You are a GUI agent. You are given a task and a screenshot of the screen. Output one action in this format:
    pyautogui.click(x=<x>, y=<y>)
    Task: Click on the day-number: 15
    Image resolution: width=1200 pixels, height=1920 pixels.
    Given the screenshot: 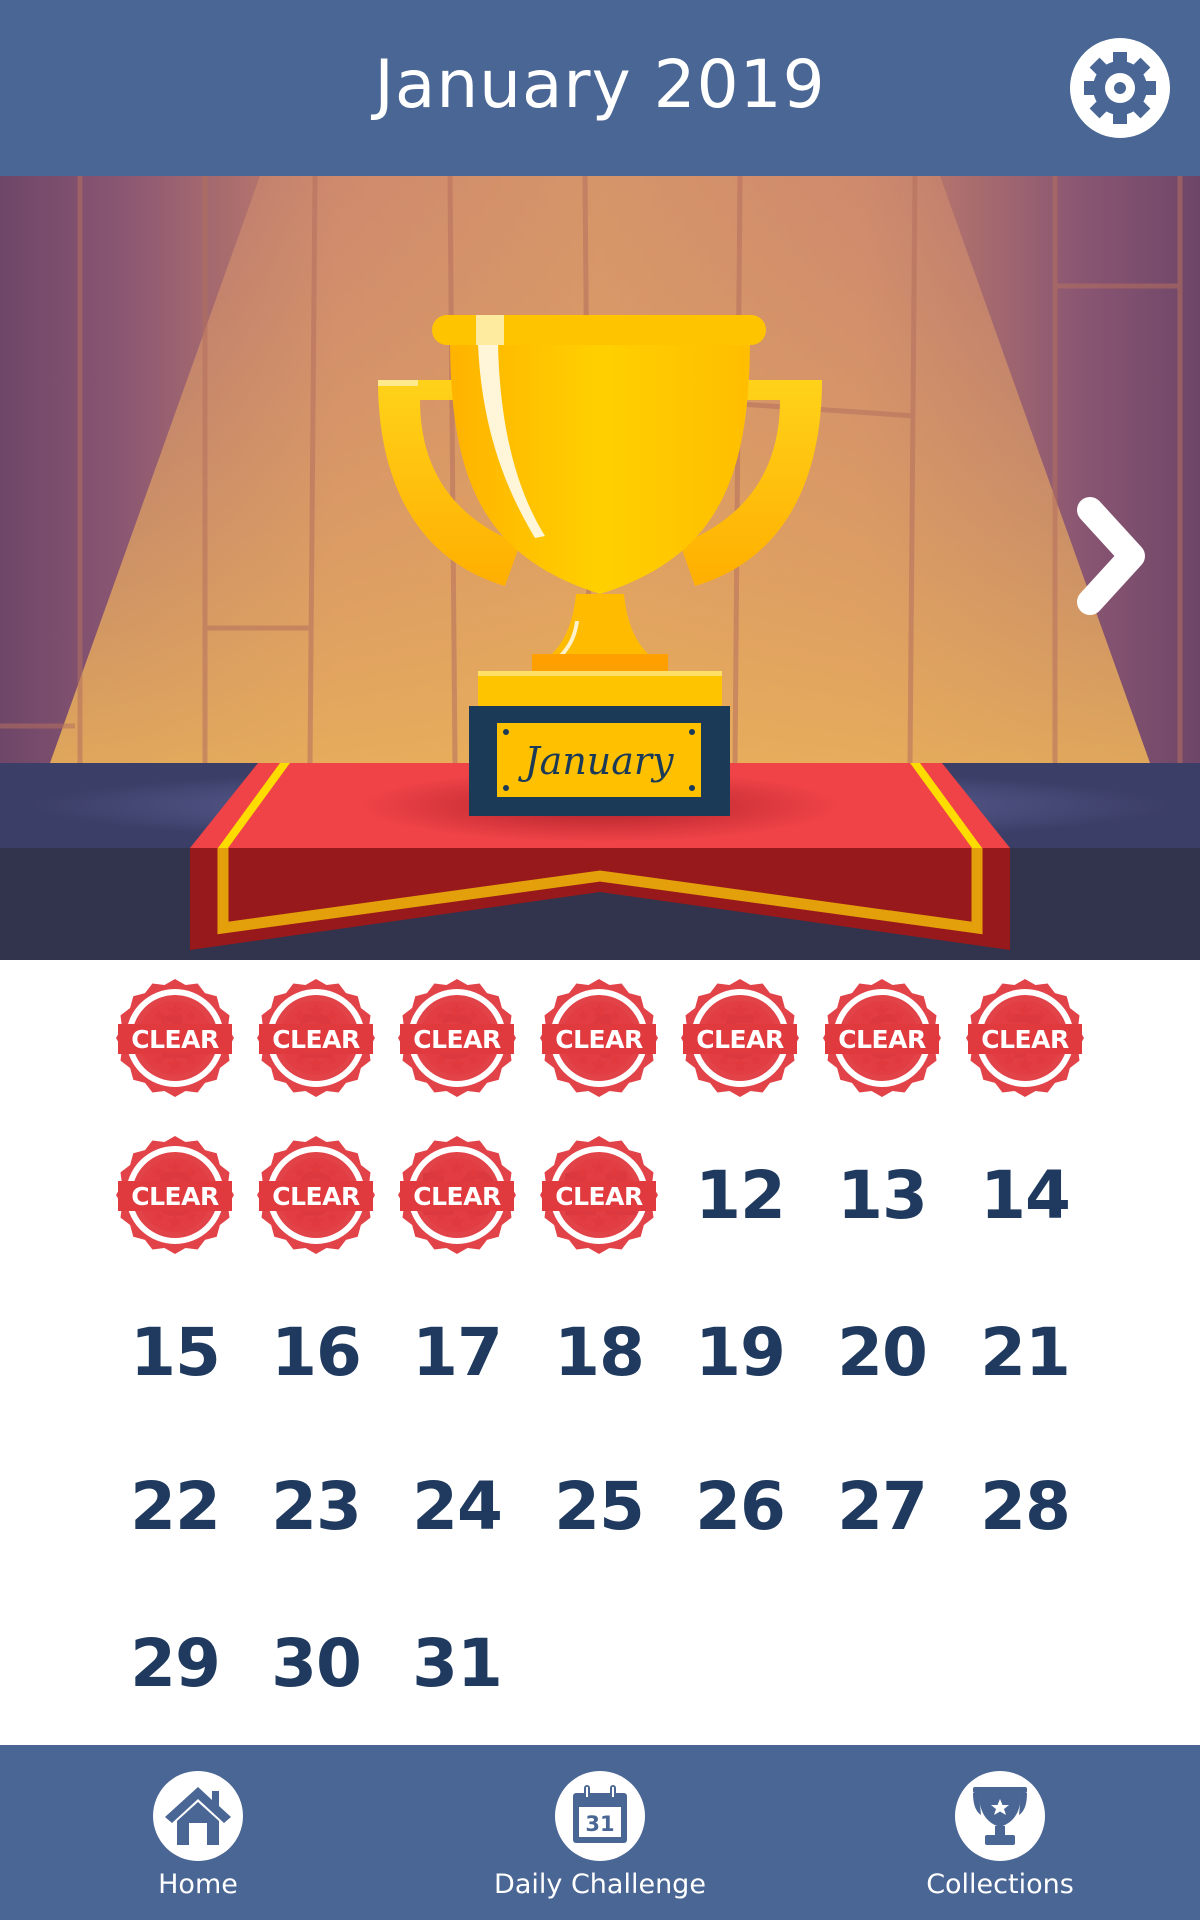 What is the action you would take?
    pyautogui.click(x=175, y=1352)
    